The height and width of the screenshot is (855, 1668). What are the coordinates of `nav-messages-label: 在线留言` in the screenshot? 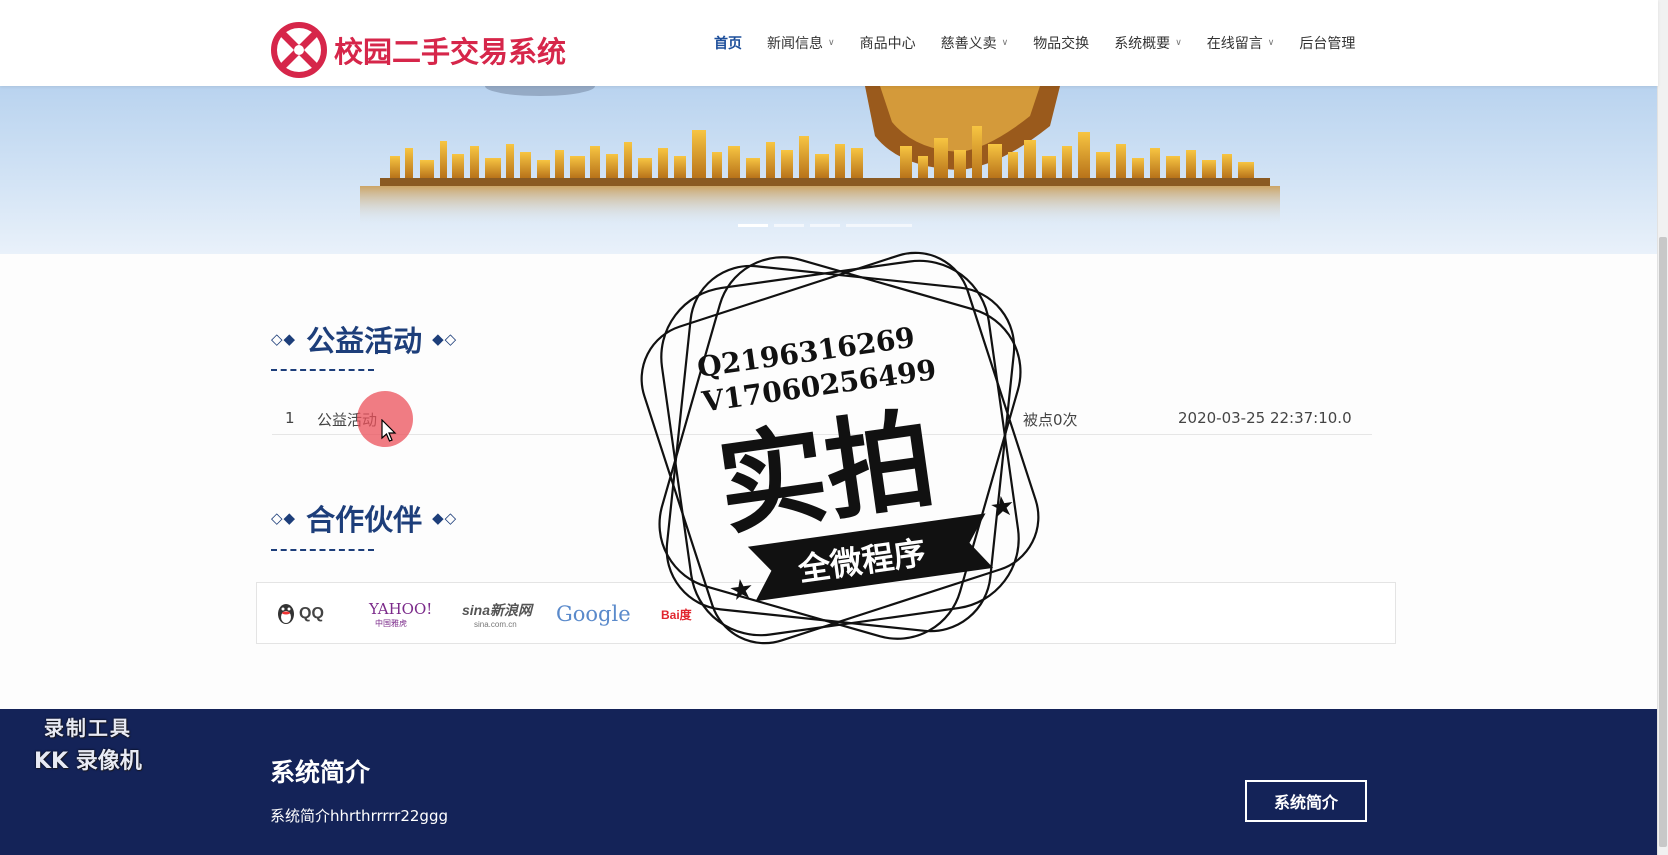 It's located at (1234, 44).